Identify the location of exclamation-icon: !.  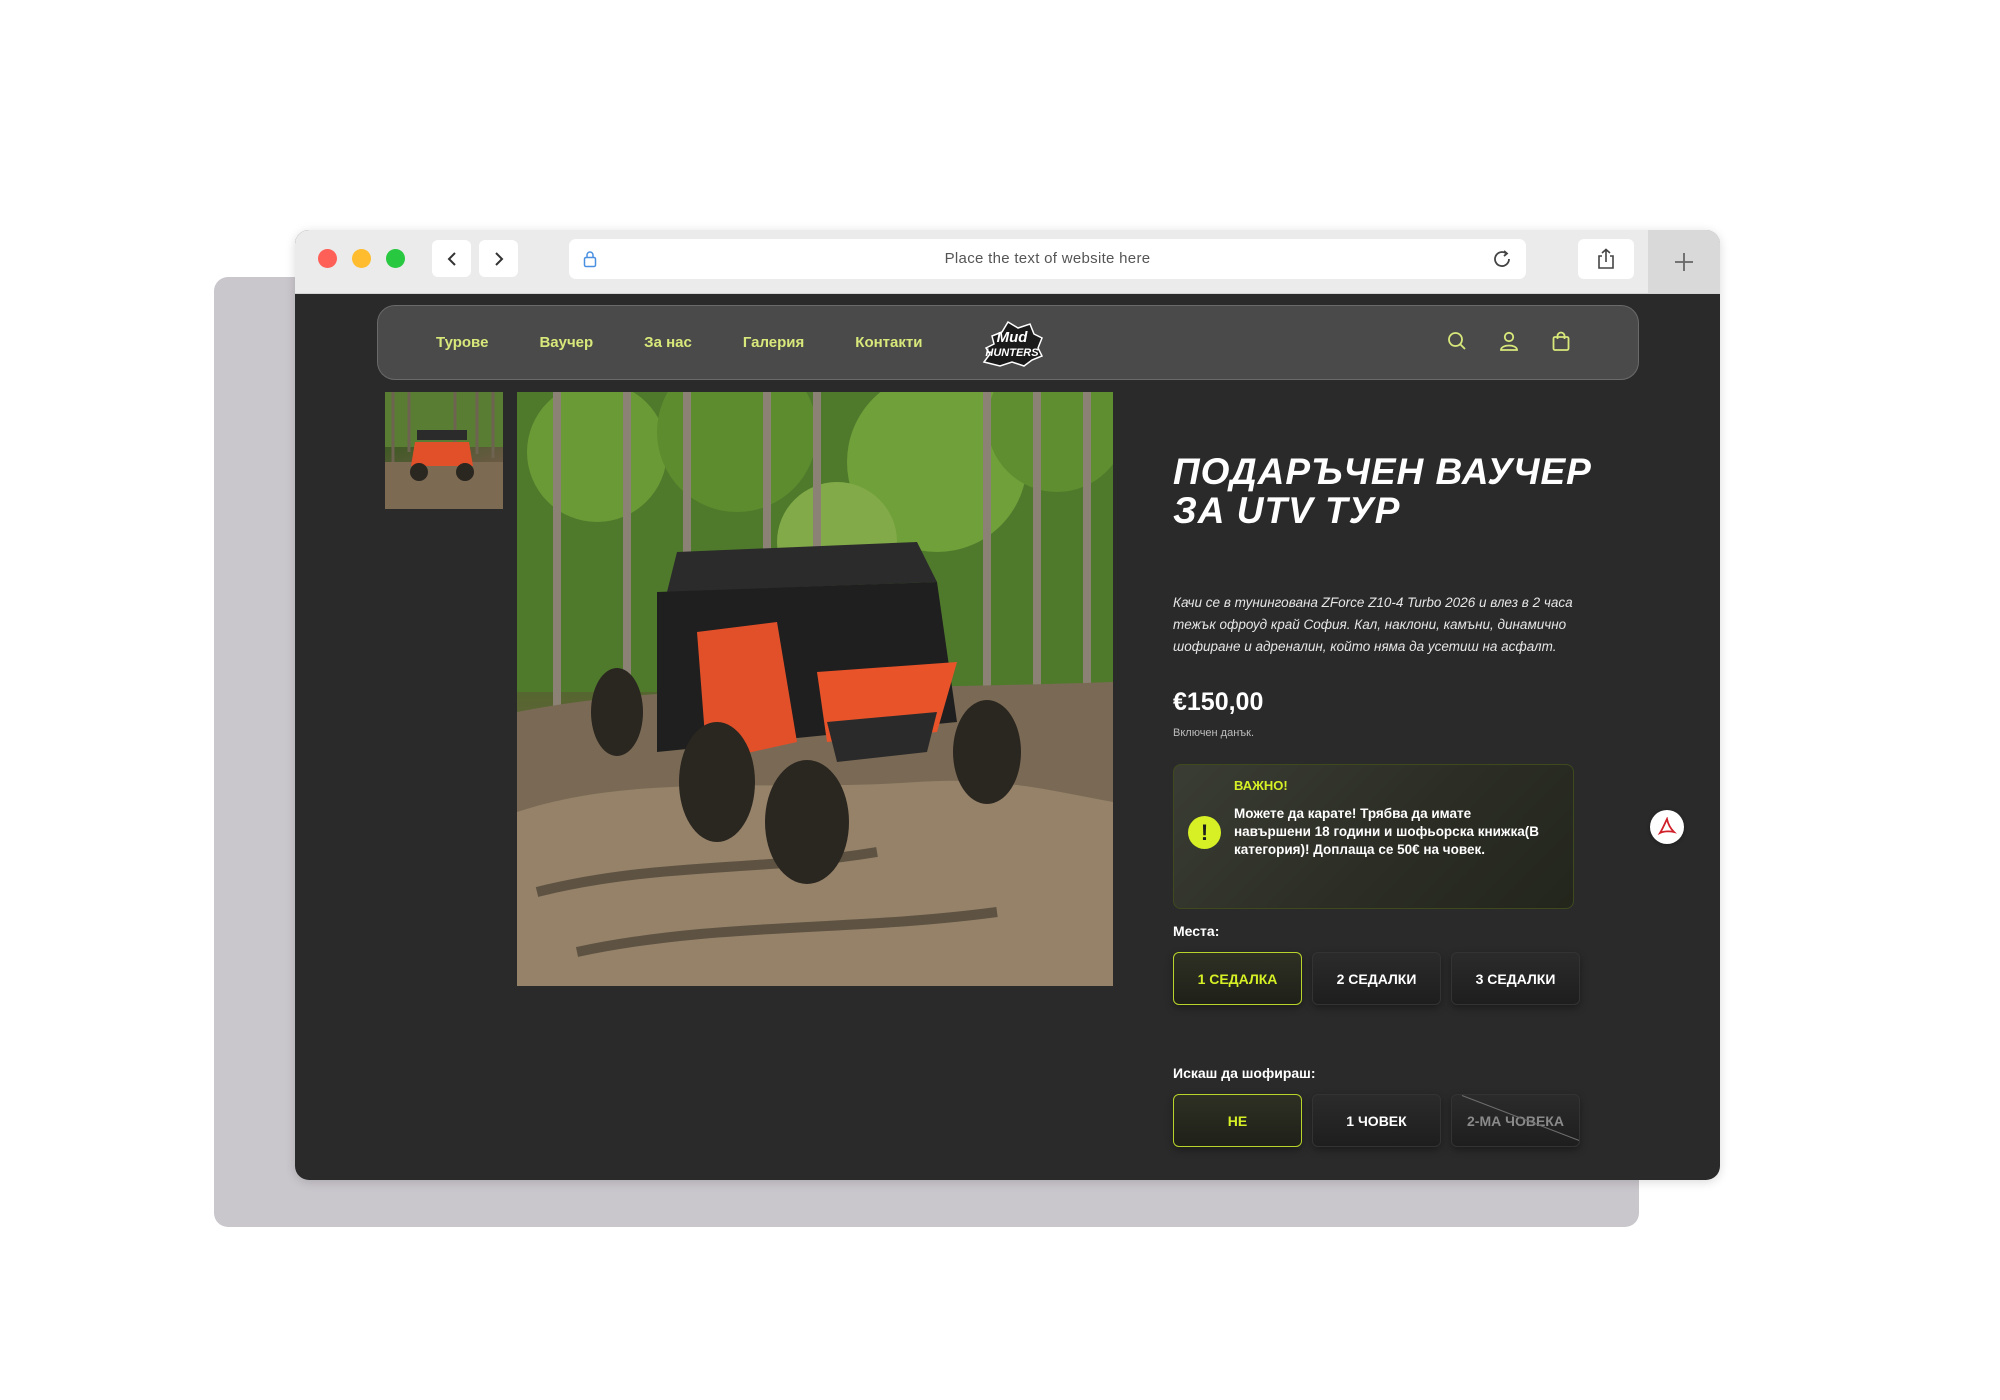
(1204, 832).